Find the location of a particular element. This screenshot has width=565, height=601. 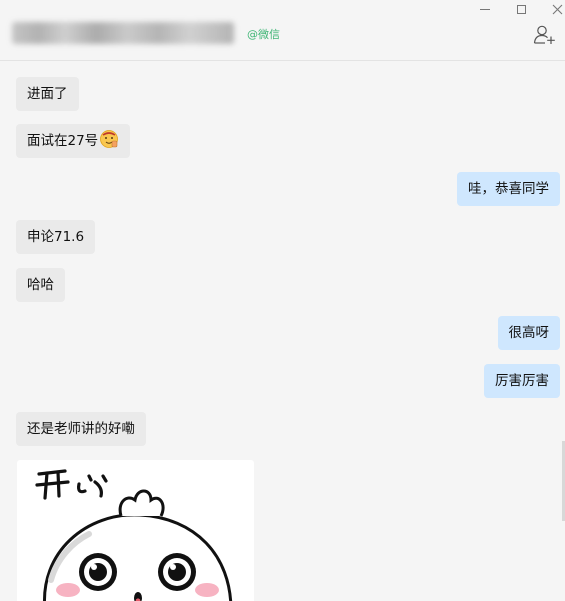

title-bar: @微信 is located at coordinates (282, 30).